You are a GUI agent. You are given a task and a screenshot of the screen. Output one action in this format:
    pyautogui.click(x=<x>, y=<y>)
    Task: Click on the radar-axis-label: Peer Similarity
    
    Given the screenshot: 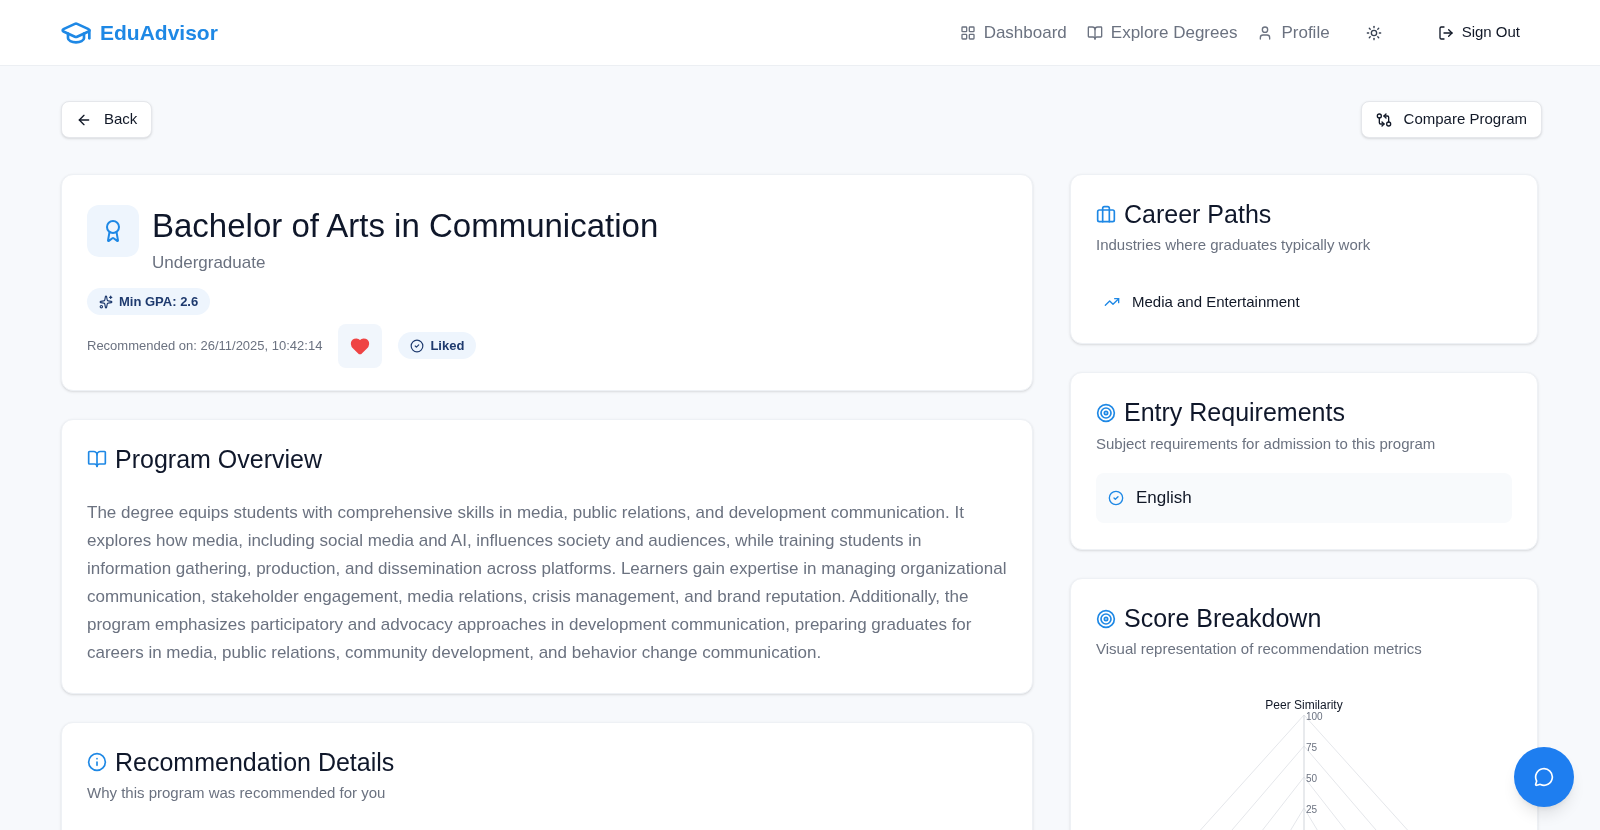 What is the action you would take?
    pyautogui.click(x=1304, y=704)
    